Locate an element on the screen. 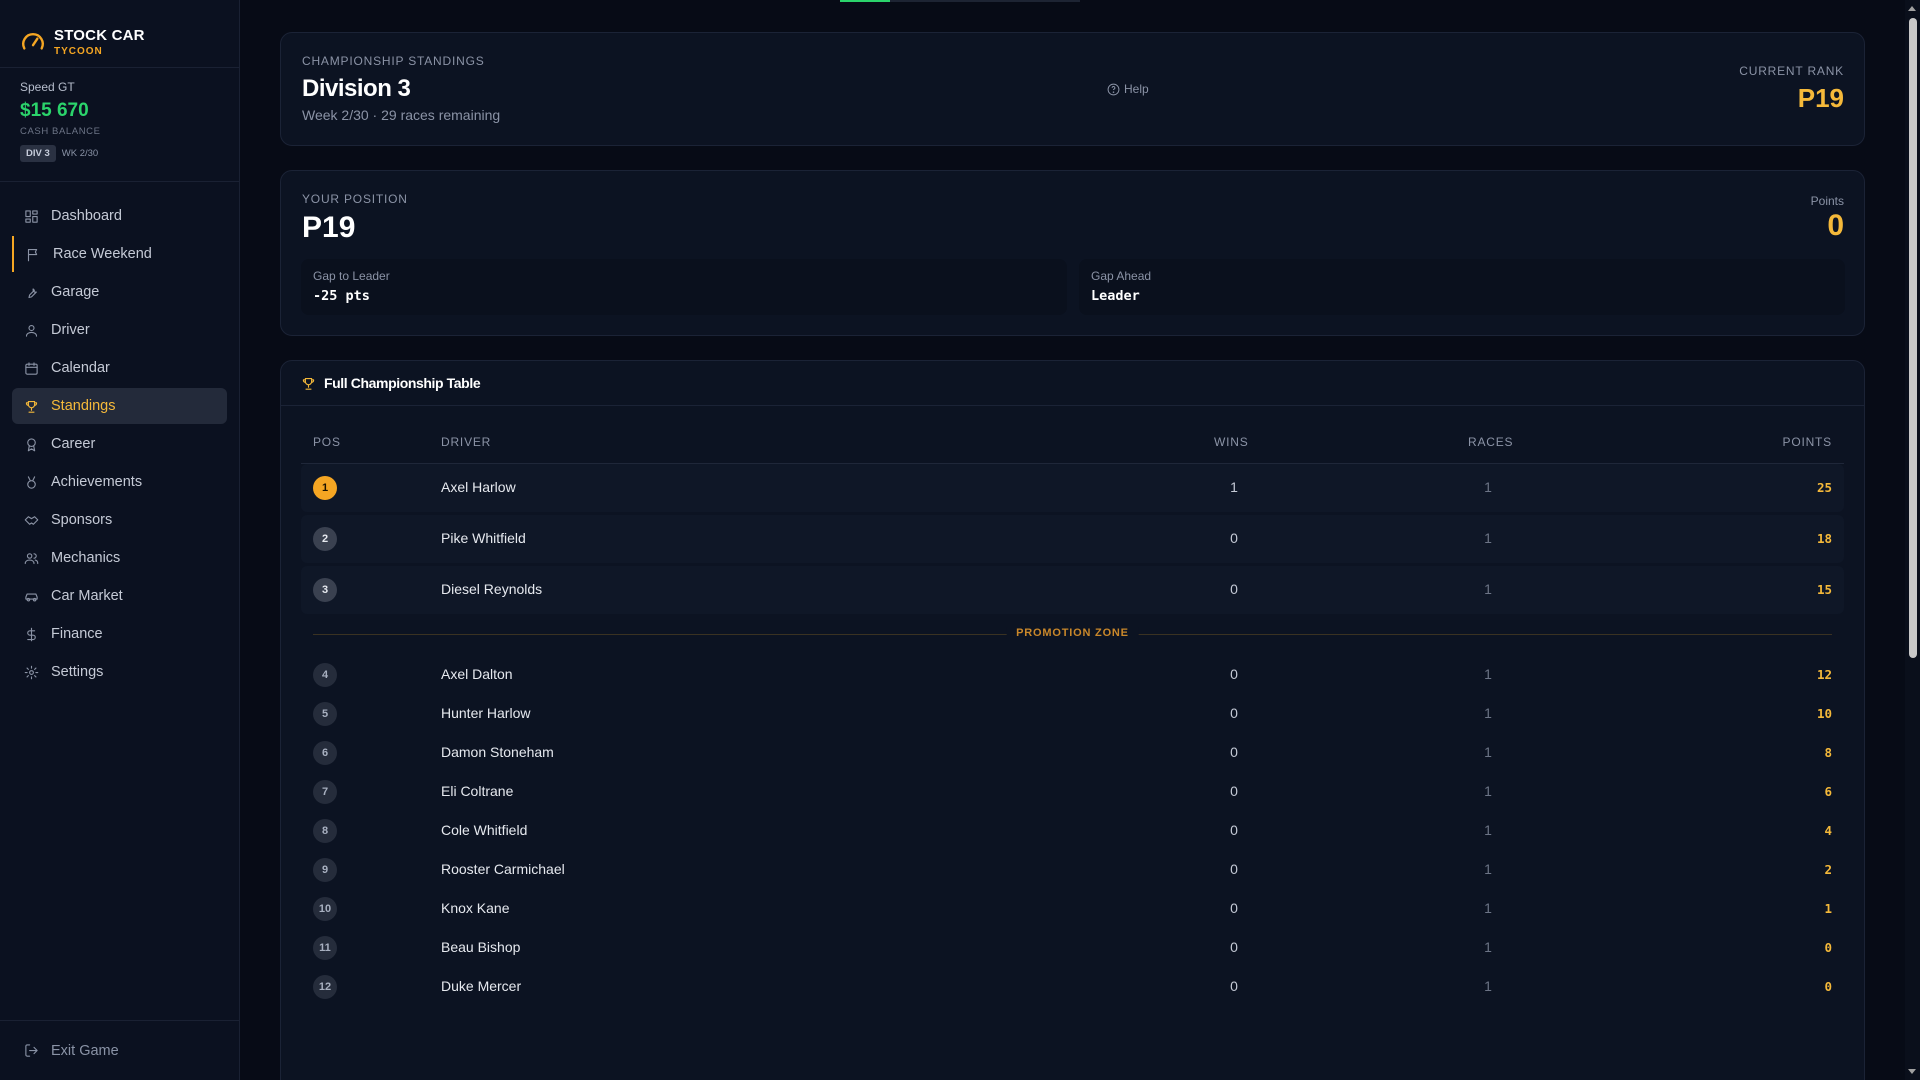  dollar-icon is located at coordinates (31, 634).